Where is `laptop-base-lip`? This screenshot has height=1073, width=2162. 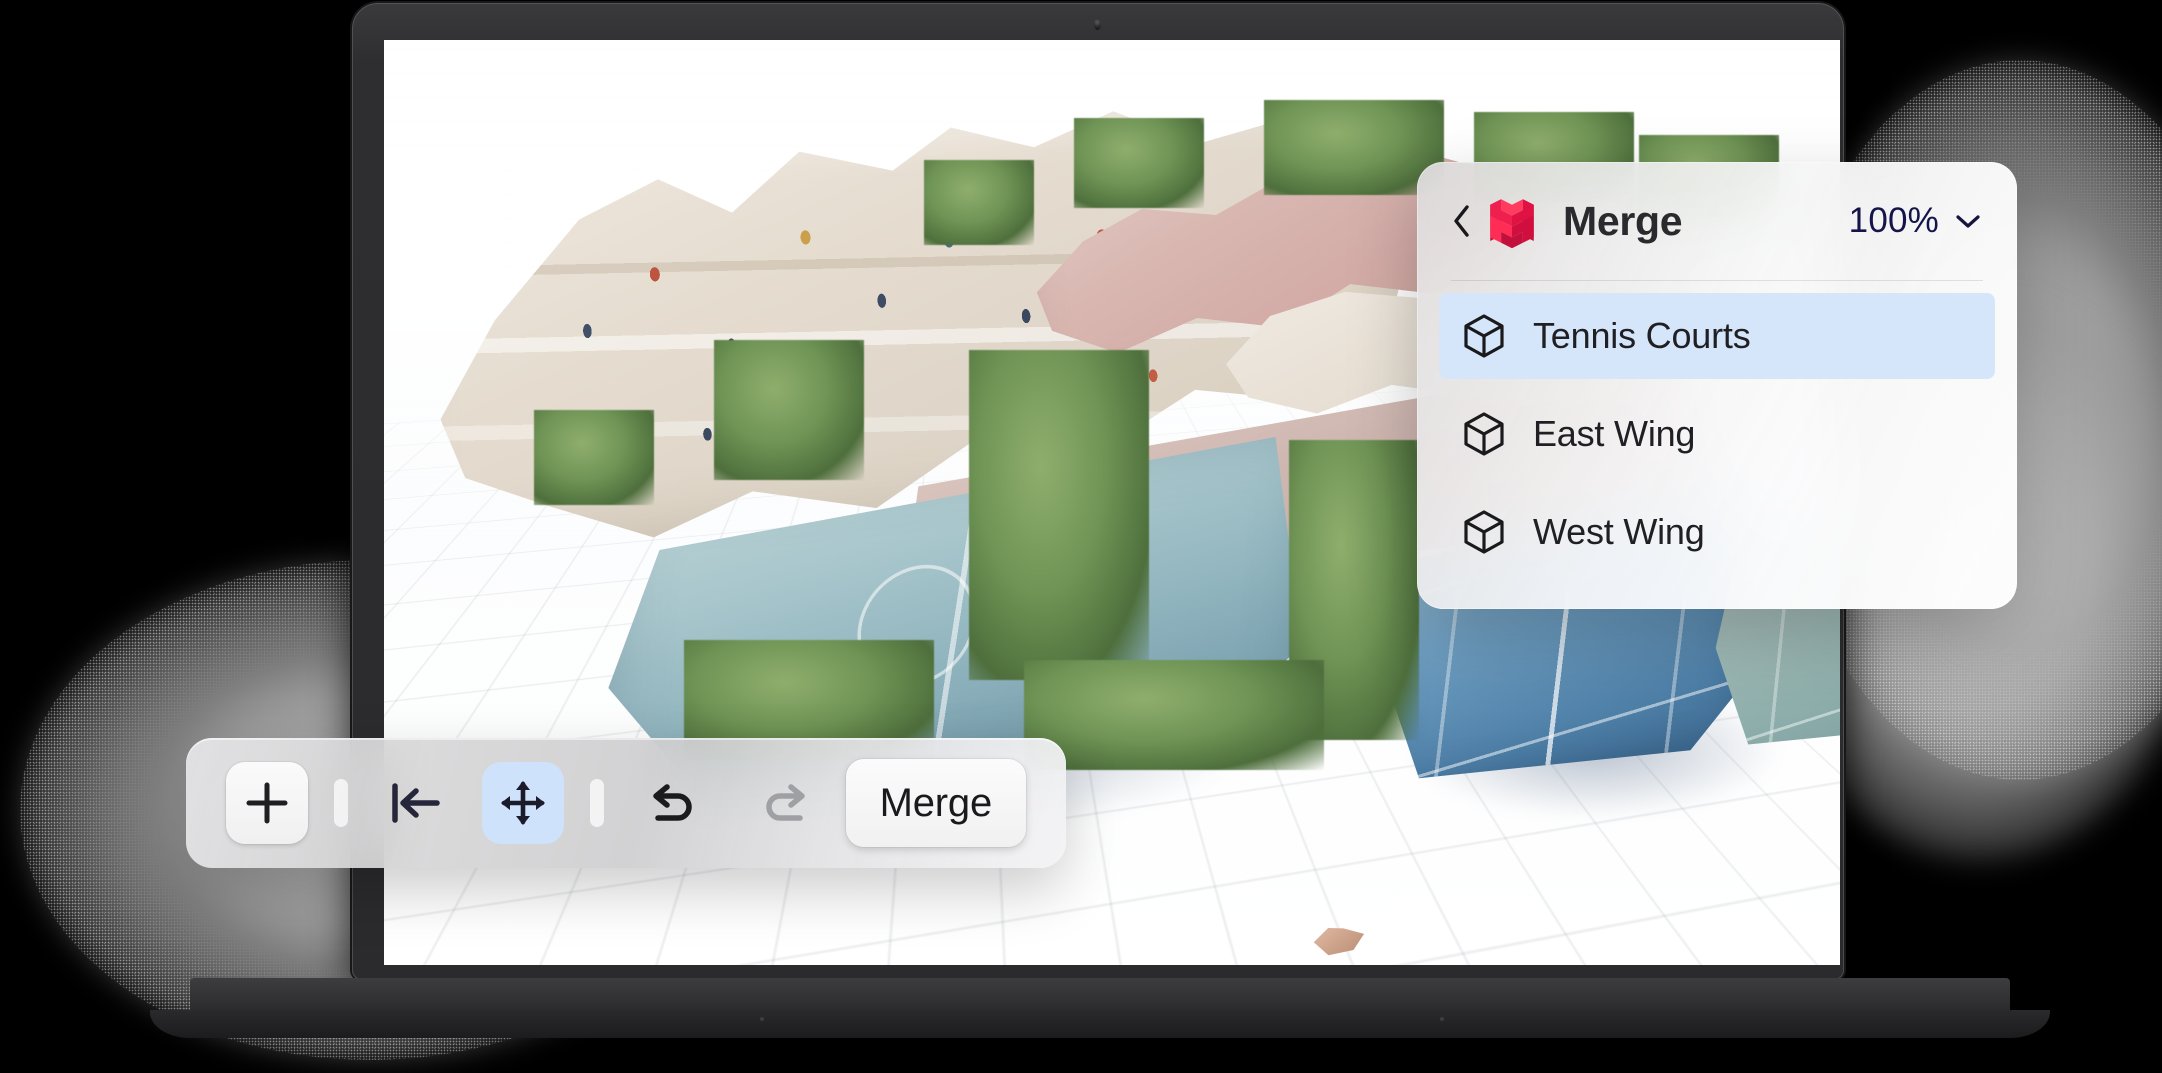 laptop-base-lip is located at coordinates (1100, 1024).